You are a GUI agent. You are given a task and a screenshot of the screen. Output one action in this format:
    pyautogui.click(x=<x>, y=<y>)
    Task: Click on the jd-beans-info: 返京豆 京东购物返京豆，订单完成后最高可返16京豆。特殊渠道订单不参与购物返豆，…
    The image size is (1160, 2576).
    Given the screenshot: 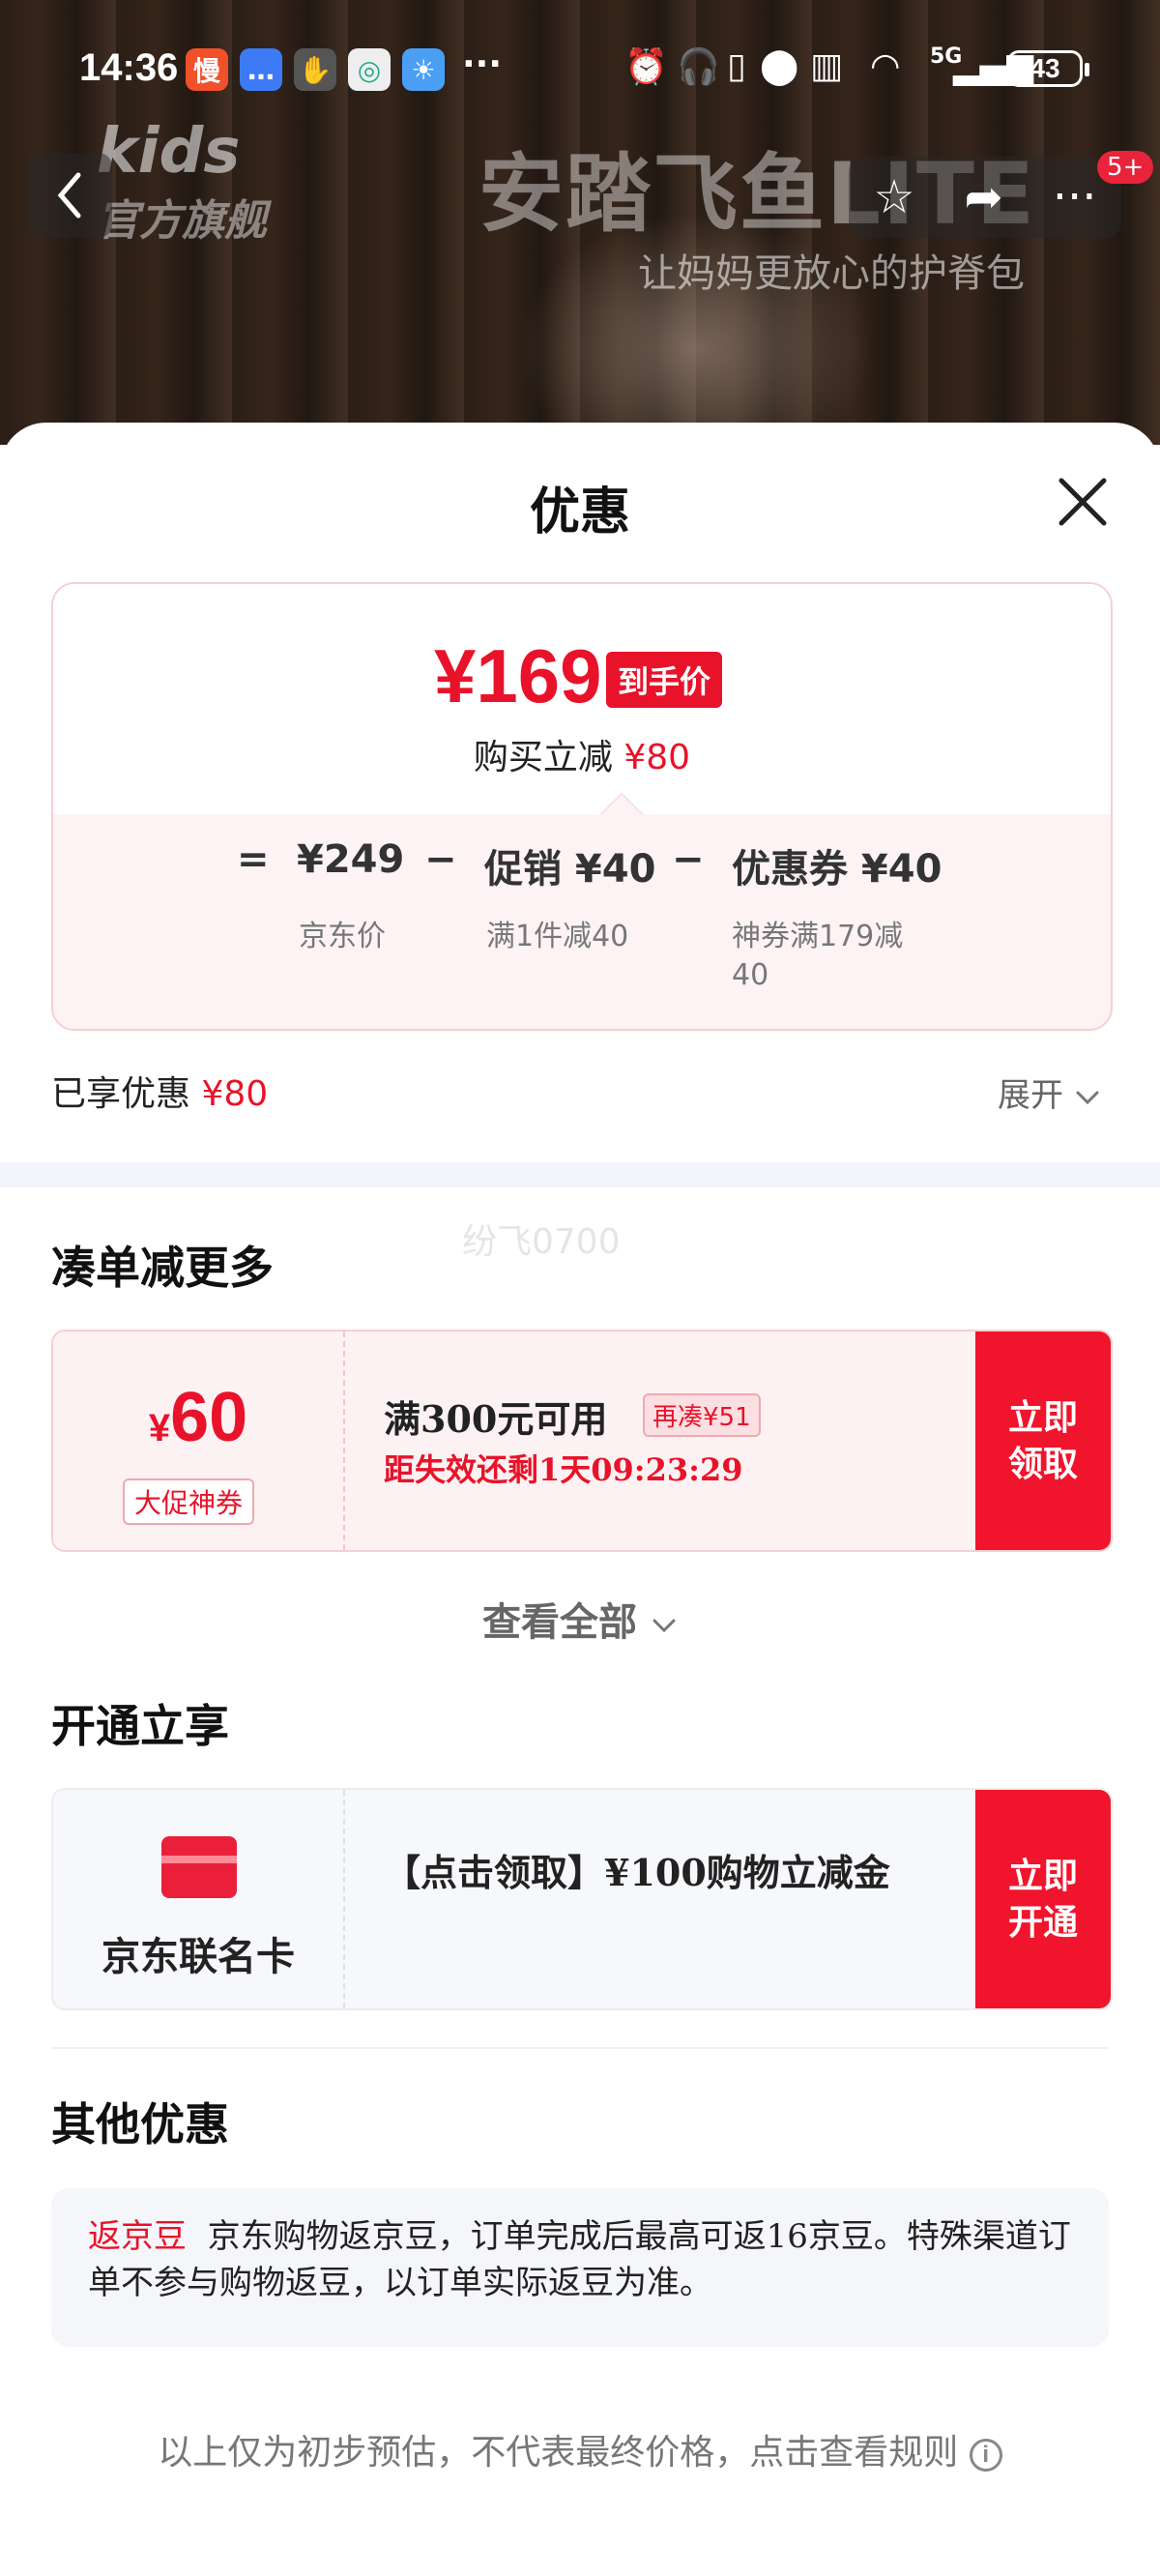 What is the action you would take?
    pyautogui.click(x=580, y=2267)
    